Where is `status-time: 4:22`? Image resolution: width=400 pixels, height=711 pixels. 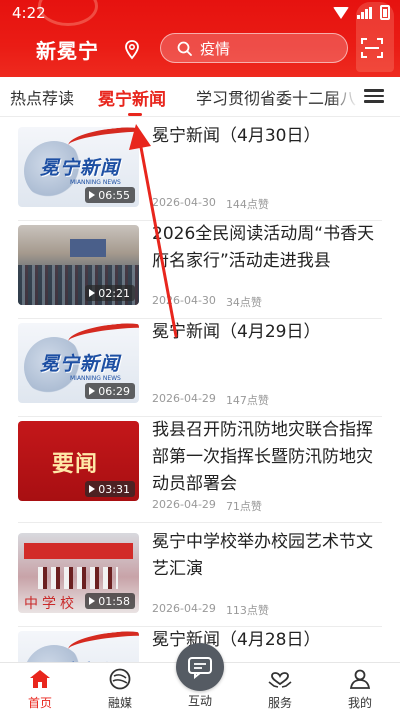
status-time: 4:22 is located at coordinates (29, 13).